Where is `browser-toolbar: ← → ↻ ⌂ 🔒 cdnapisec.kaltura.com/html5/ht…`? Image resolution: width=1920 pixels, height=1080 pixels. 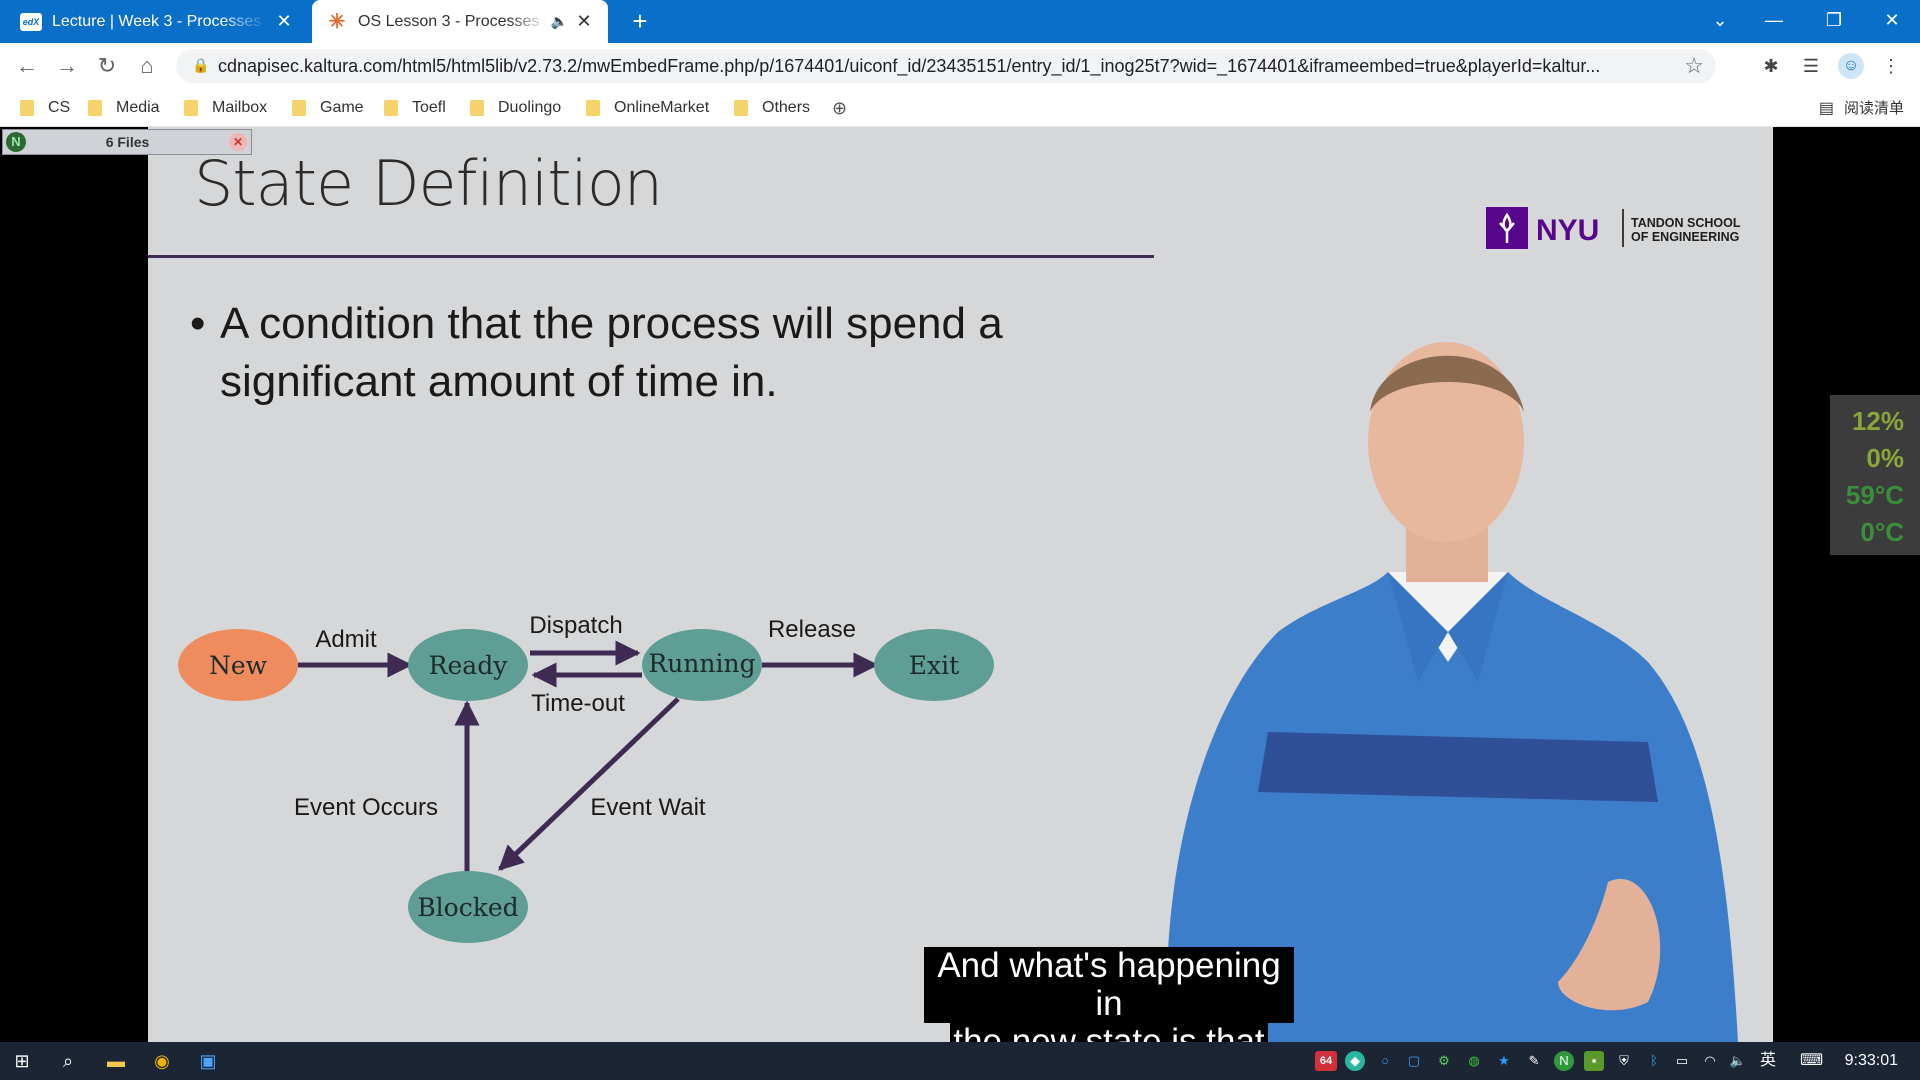 browser-toolbar: ← → ↻ ⌂ 🔒 cdnapisec.kaltura.com/html5/ht… is located at coordinates (960, 66).